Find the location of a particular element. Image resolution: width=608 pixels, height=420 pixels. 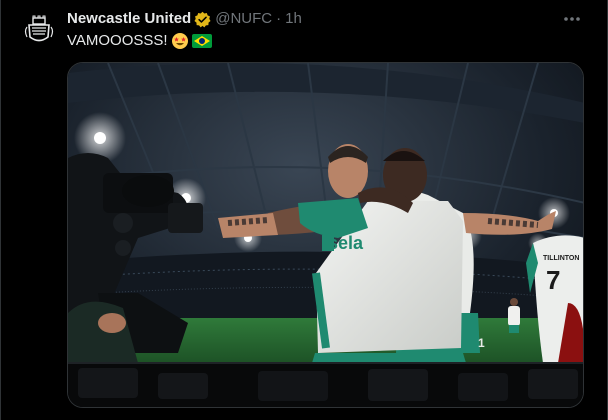

tweet-header: Newcastle United @NUFC · 1h is located at coordinates (327, 19).